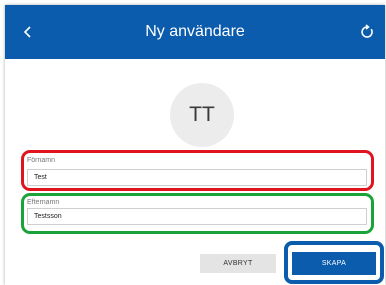 This screenshot has height=285, width=386. I want to click on create-button: SKAPA, so click(334, 263).